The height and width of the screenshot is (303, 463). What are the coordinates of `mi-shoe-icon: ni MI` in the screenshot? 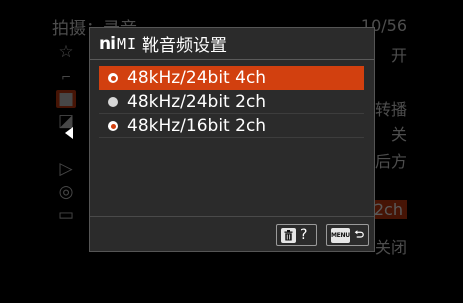 It's located at (118, 44).